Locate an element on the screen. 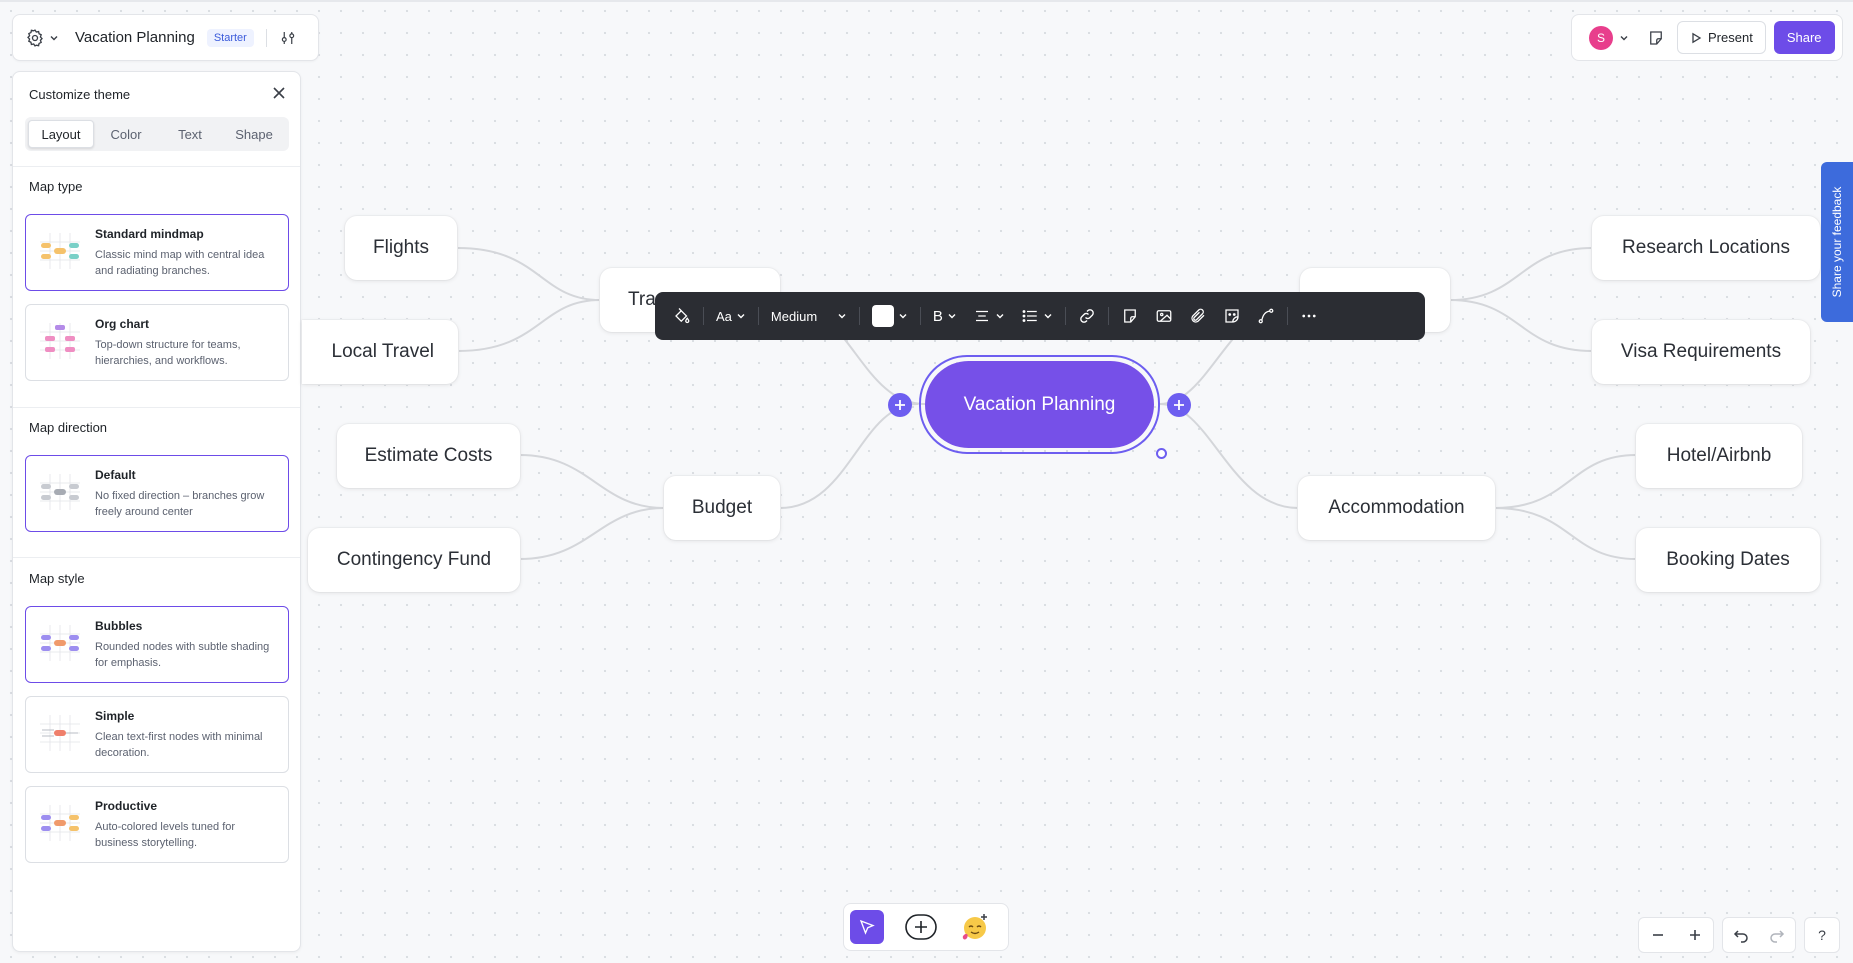 This screenshot has width=1853, height=963. add-left-branch-button is located at coordinates (900, 405).